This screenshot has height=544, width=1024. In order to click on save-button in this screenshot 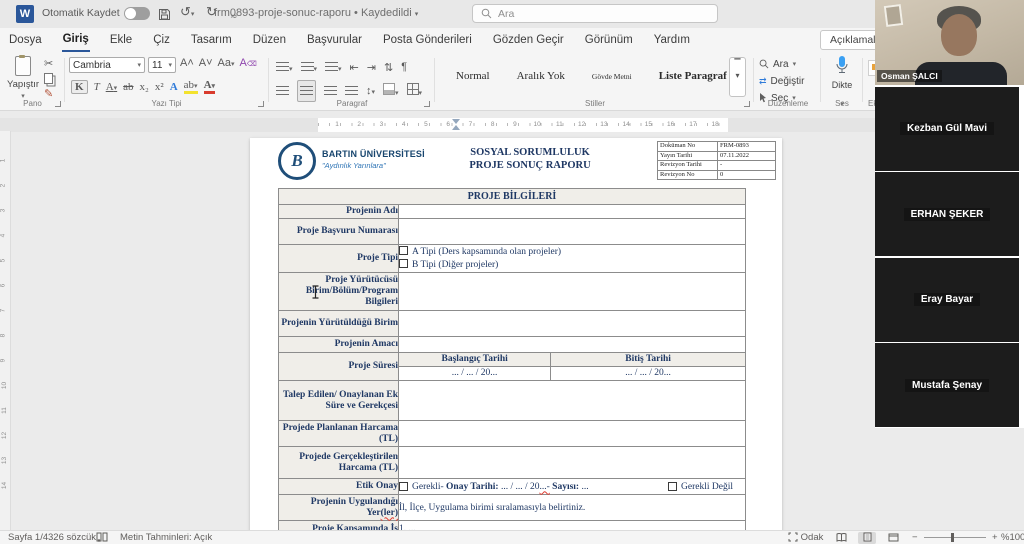, I will do `click(164, 13)`.